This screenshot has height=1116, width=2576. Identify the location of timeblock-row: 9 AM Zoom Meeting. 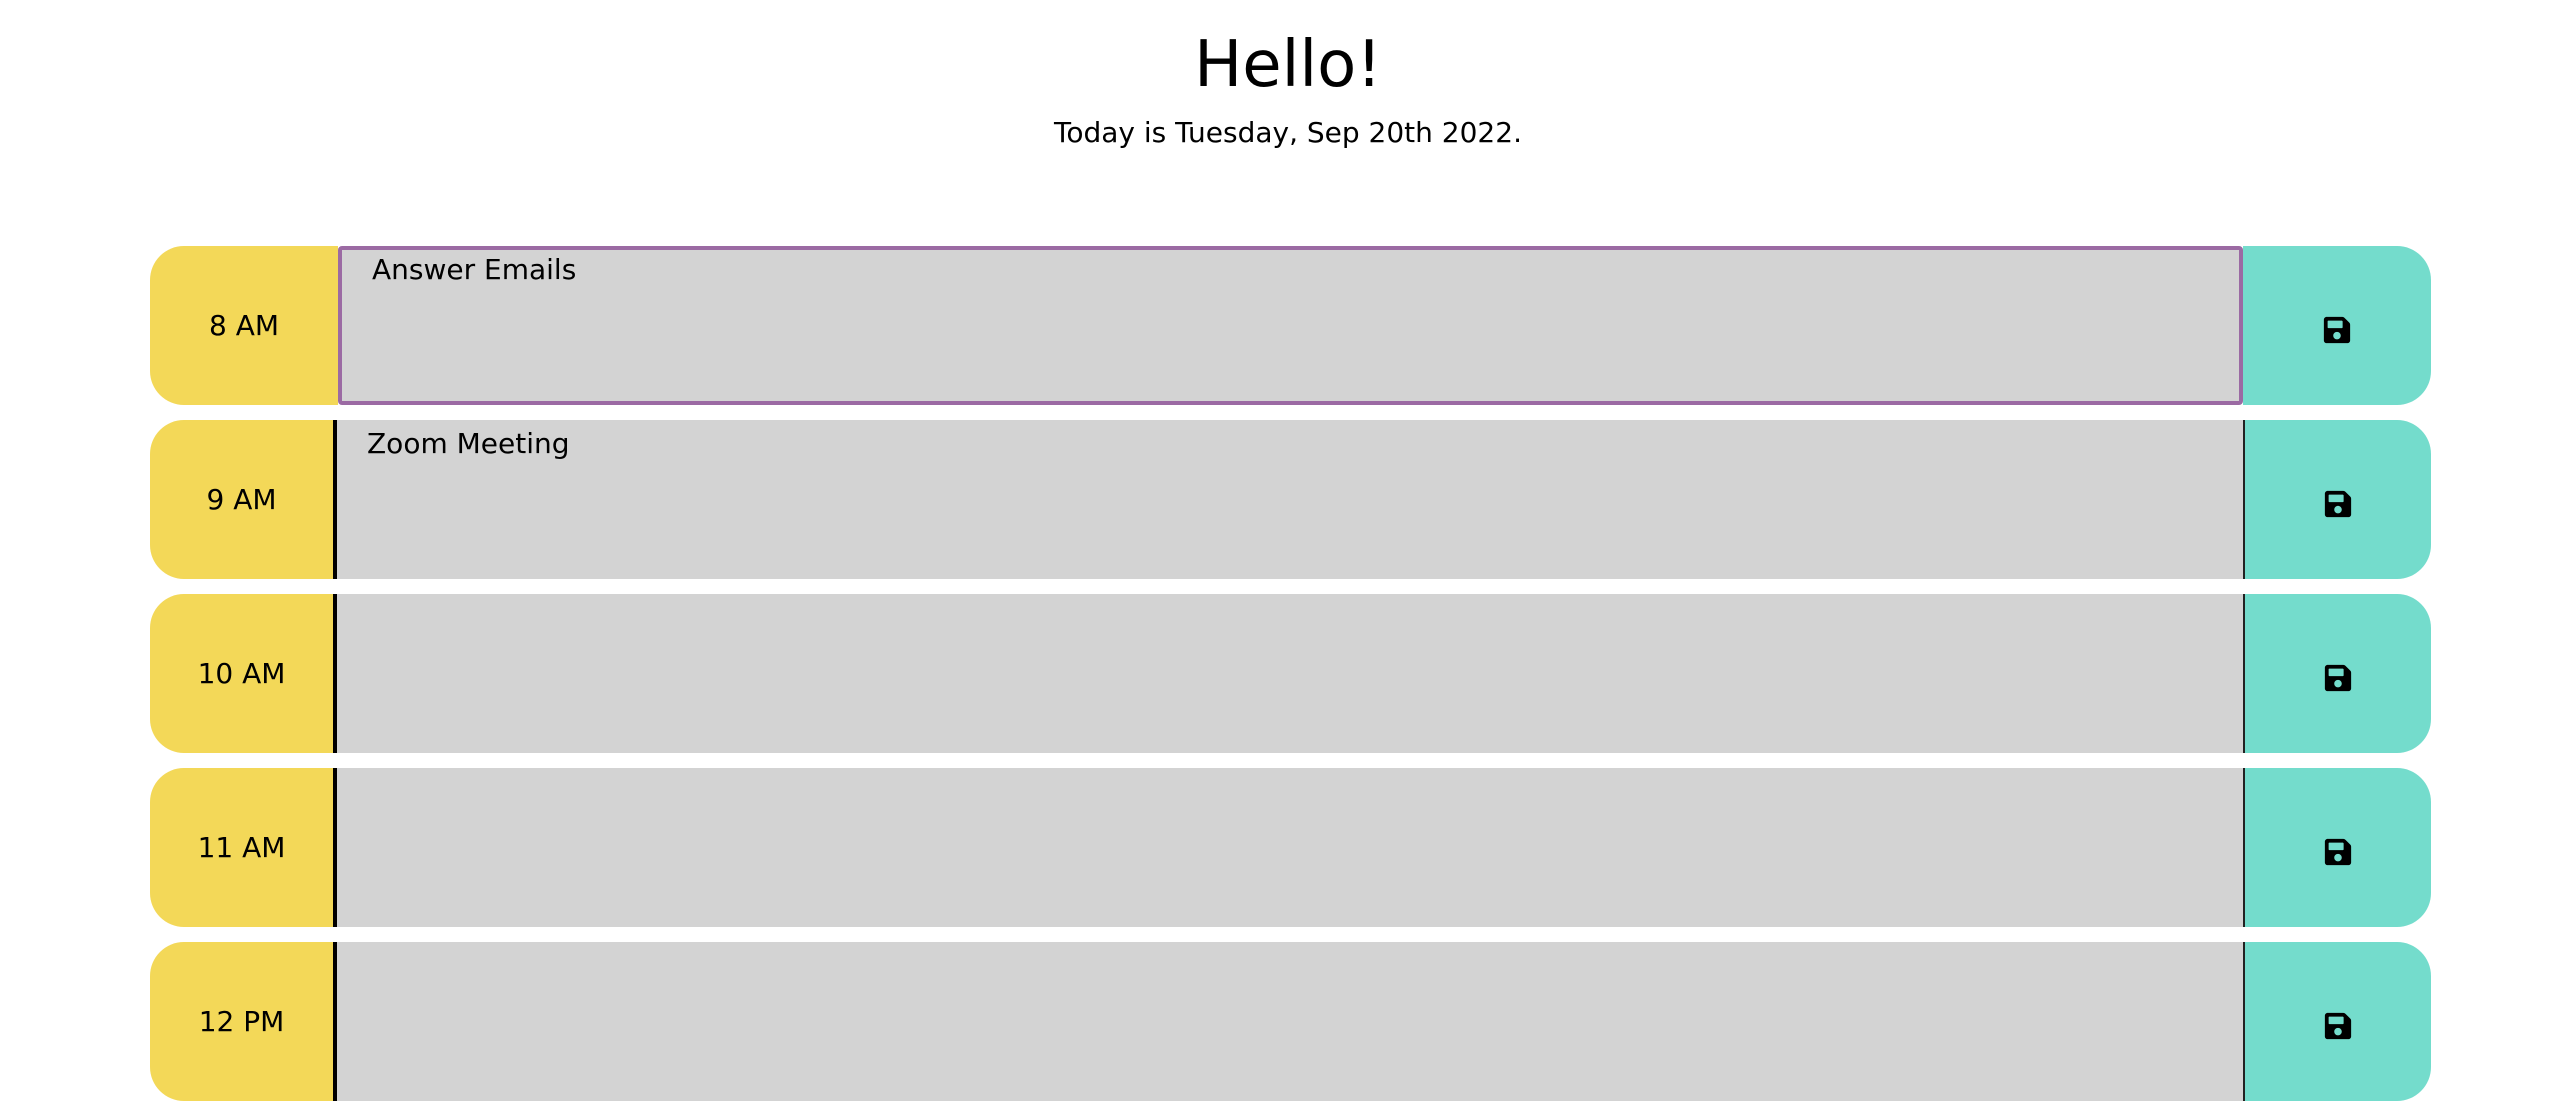
(1290, 499).